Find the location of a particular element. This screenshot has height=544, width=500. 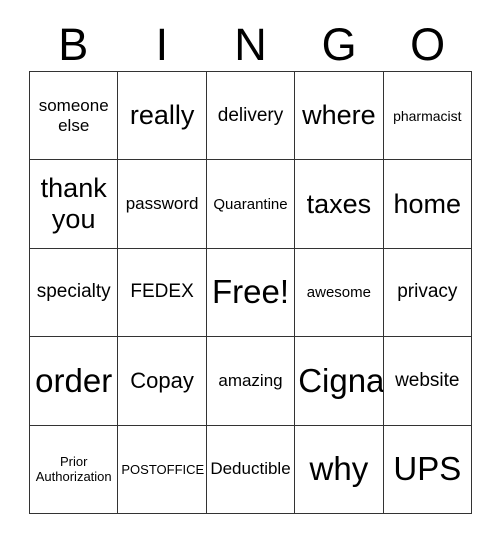

bingo-cell-label: Free! is located at coordinates (250, 292).